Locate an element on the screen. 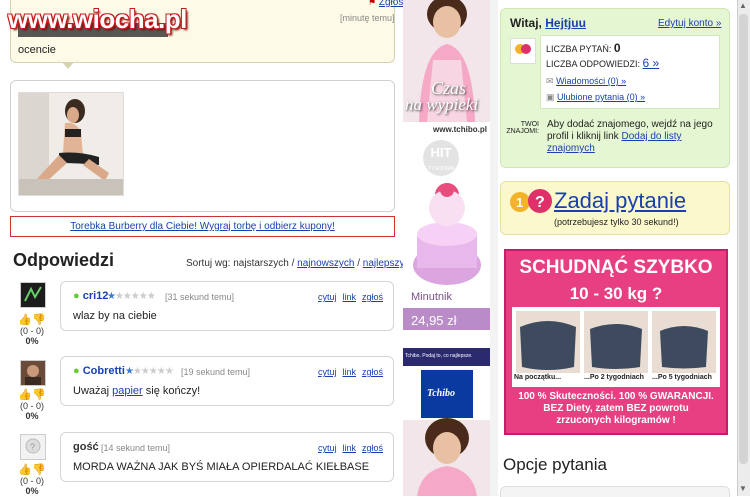 The height and width of the screenshot is (497, 750). scroll-up-icon: ▲ is located at coordinates (743, 5).